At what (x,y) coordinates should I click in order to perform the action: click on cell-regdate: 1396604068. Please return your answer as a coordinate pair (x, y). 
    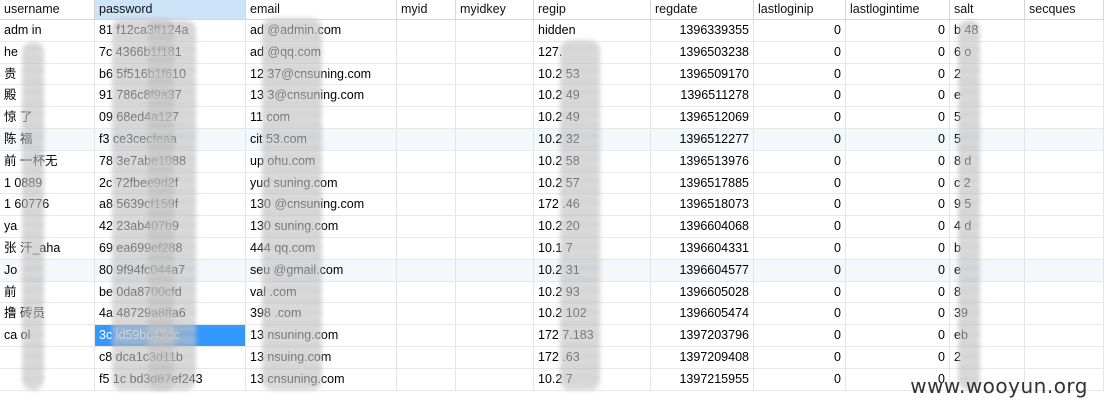
    Looking at the image, I should click on (702, 226).